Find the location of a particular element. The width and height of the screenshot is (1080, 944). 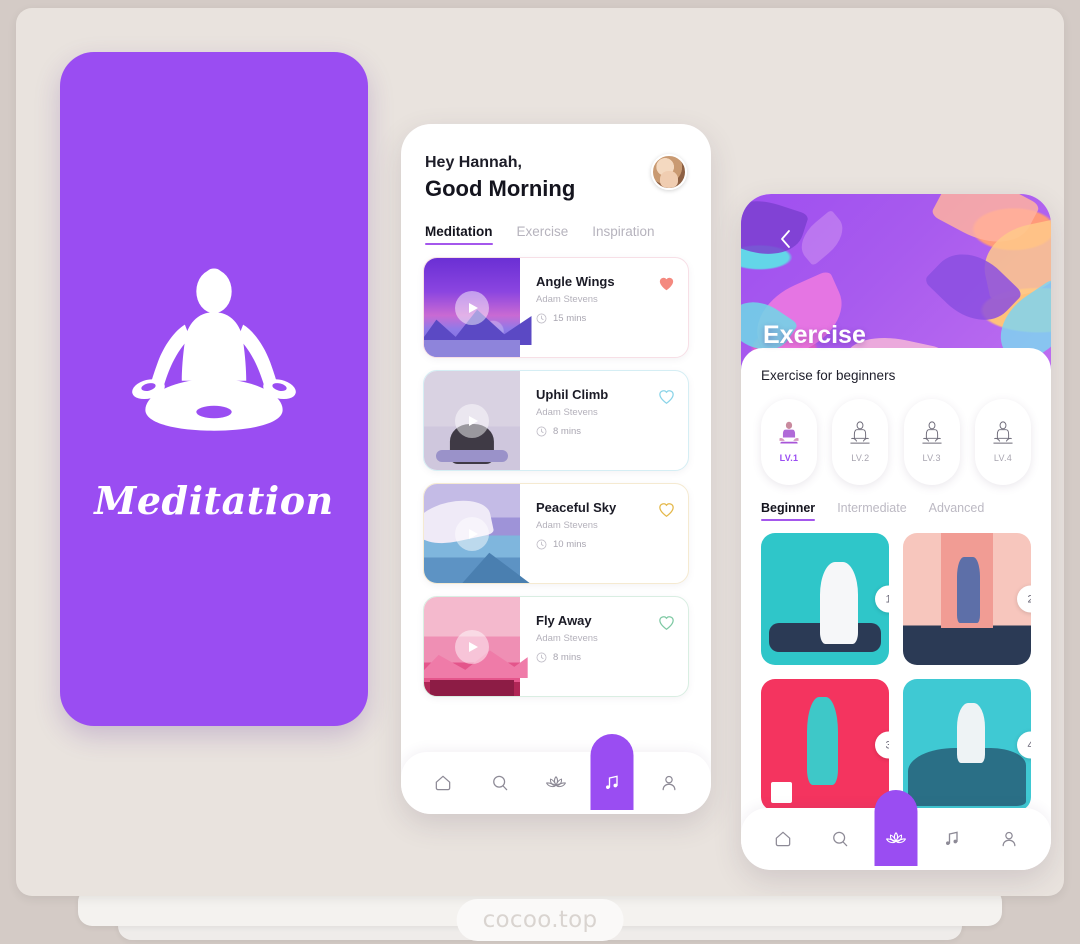

track-row: Uphil Climb Adam Stevens 8 mins is located at coordinates (556, 420).